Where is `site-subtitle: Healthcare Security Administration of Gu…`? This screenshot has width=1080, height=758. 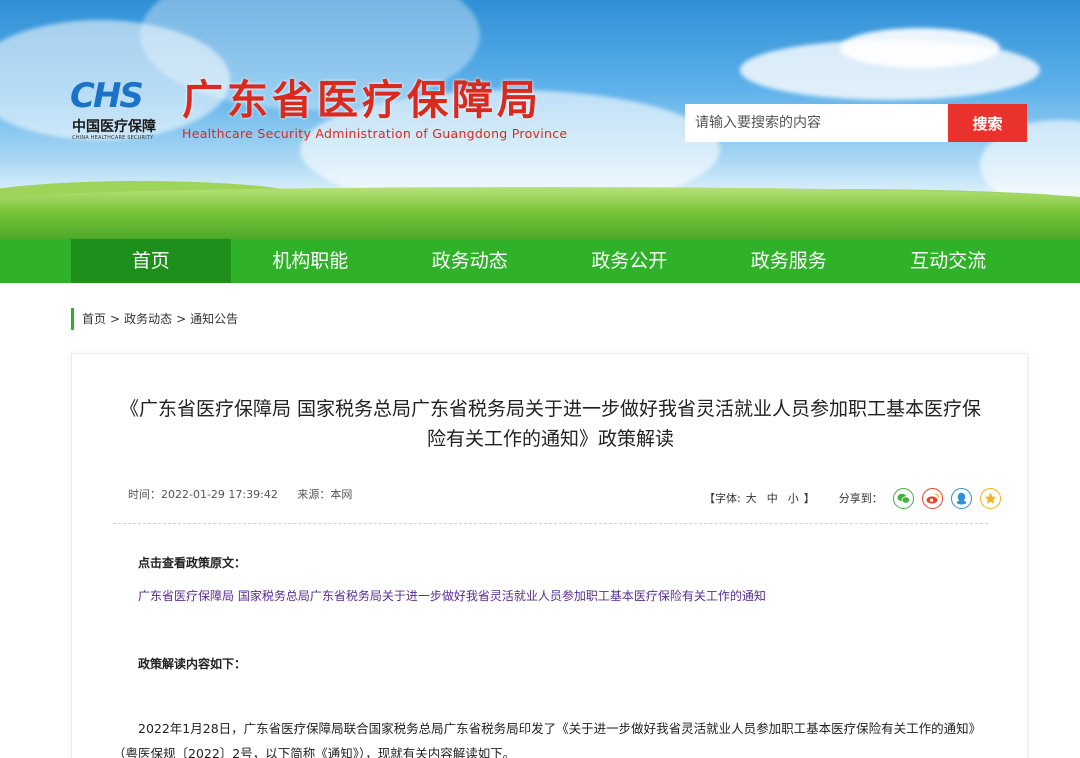
site-subtitle: Healthcare Security Administration of Gu… is located at coordinates (375, 133).